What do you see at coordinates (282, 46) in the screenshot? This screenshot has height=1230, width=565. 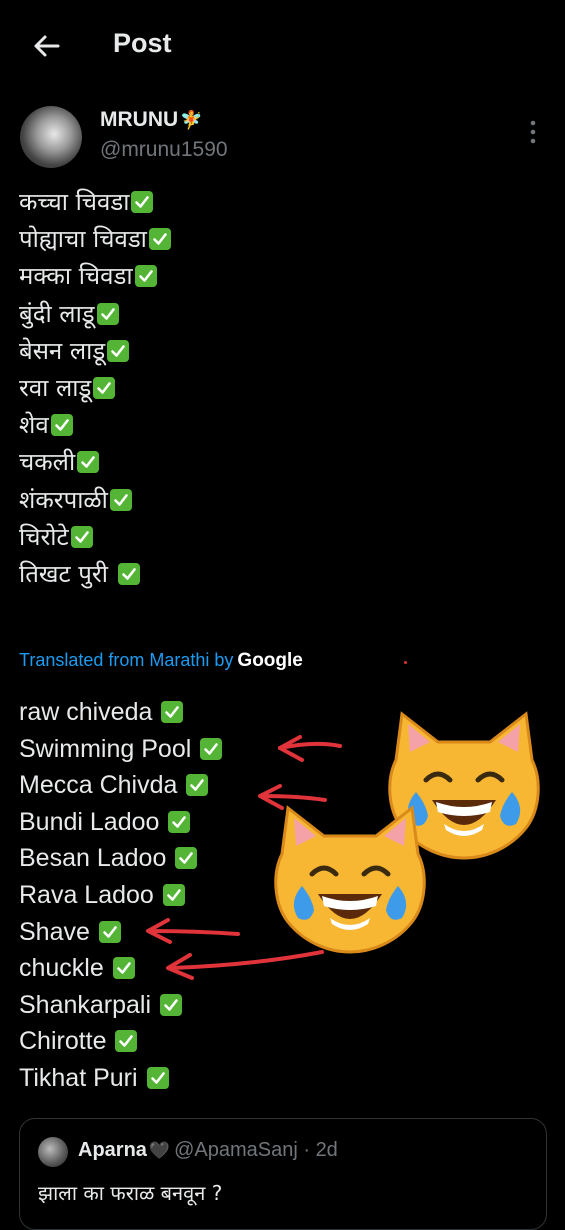 I see `top-bar: Post` at bounding box center [282, 46].